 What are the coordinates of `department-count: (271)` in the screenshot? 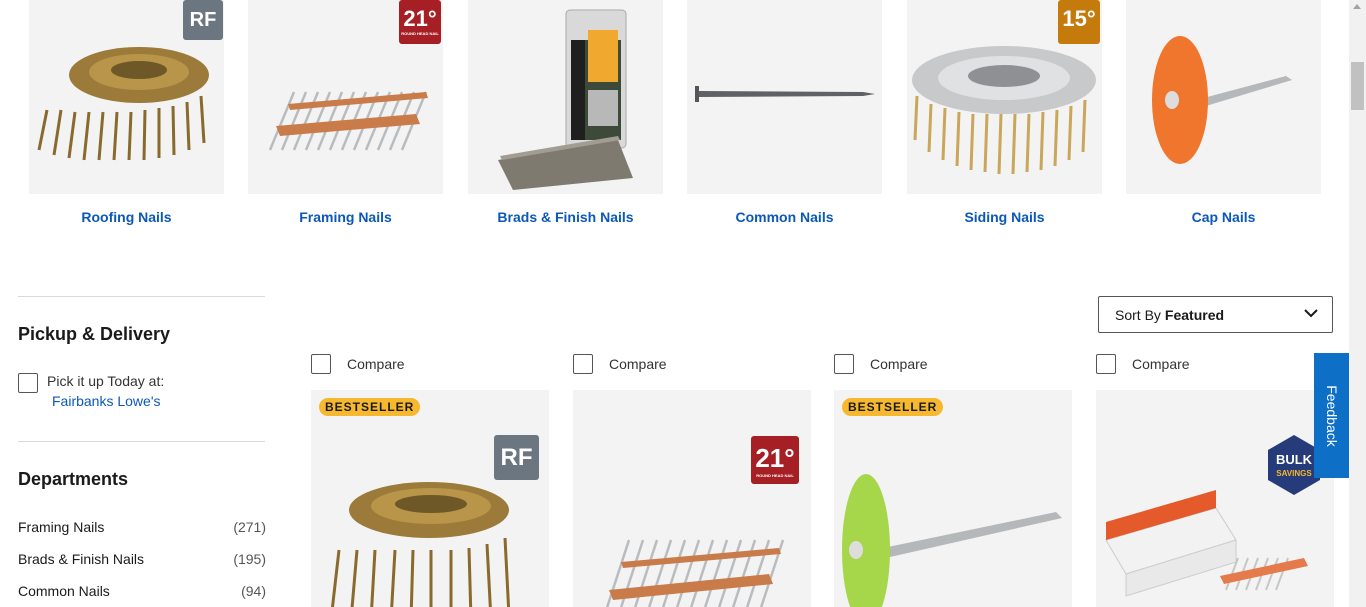 It's located at (249, 527).